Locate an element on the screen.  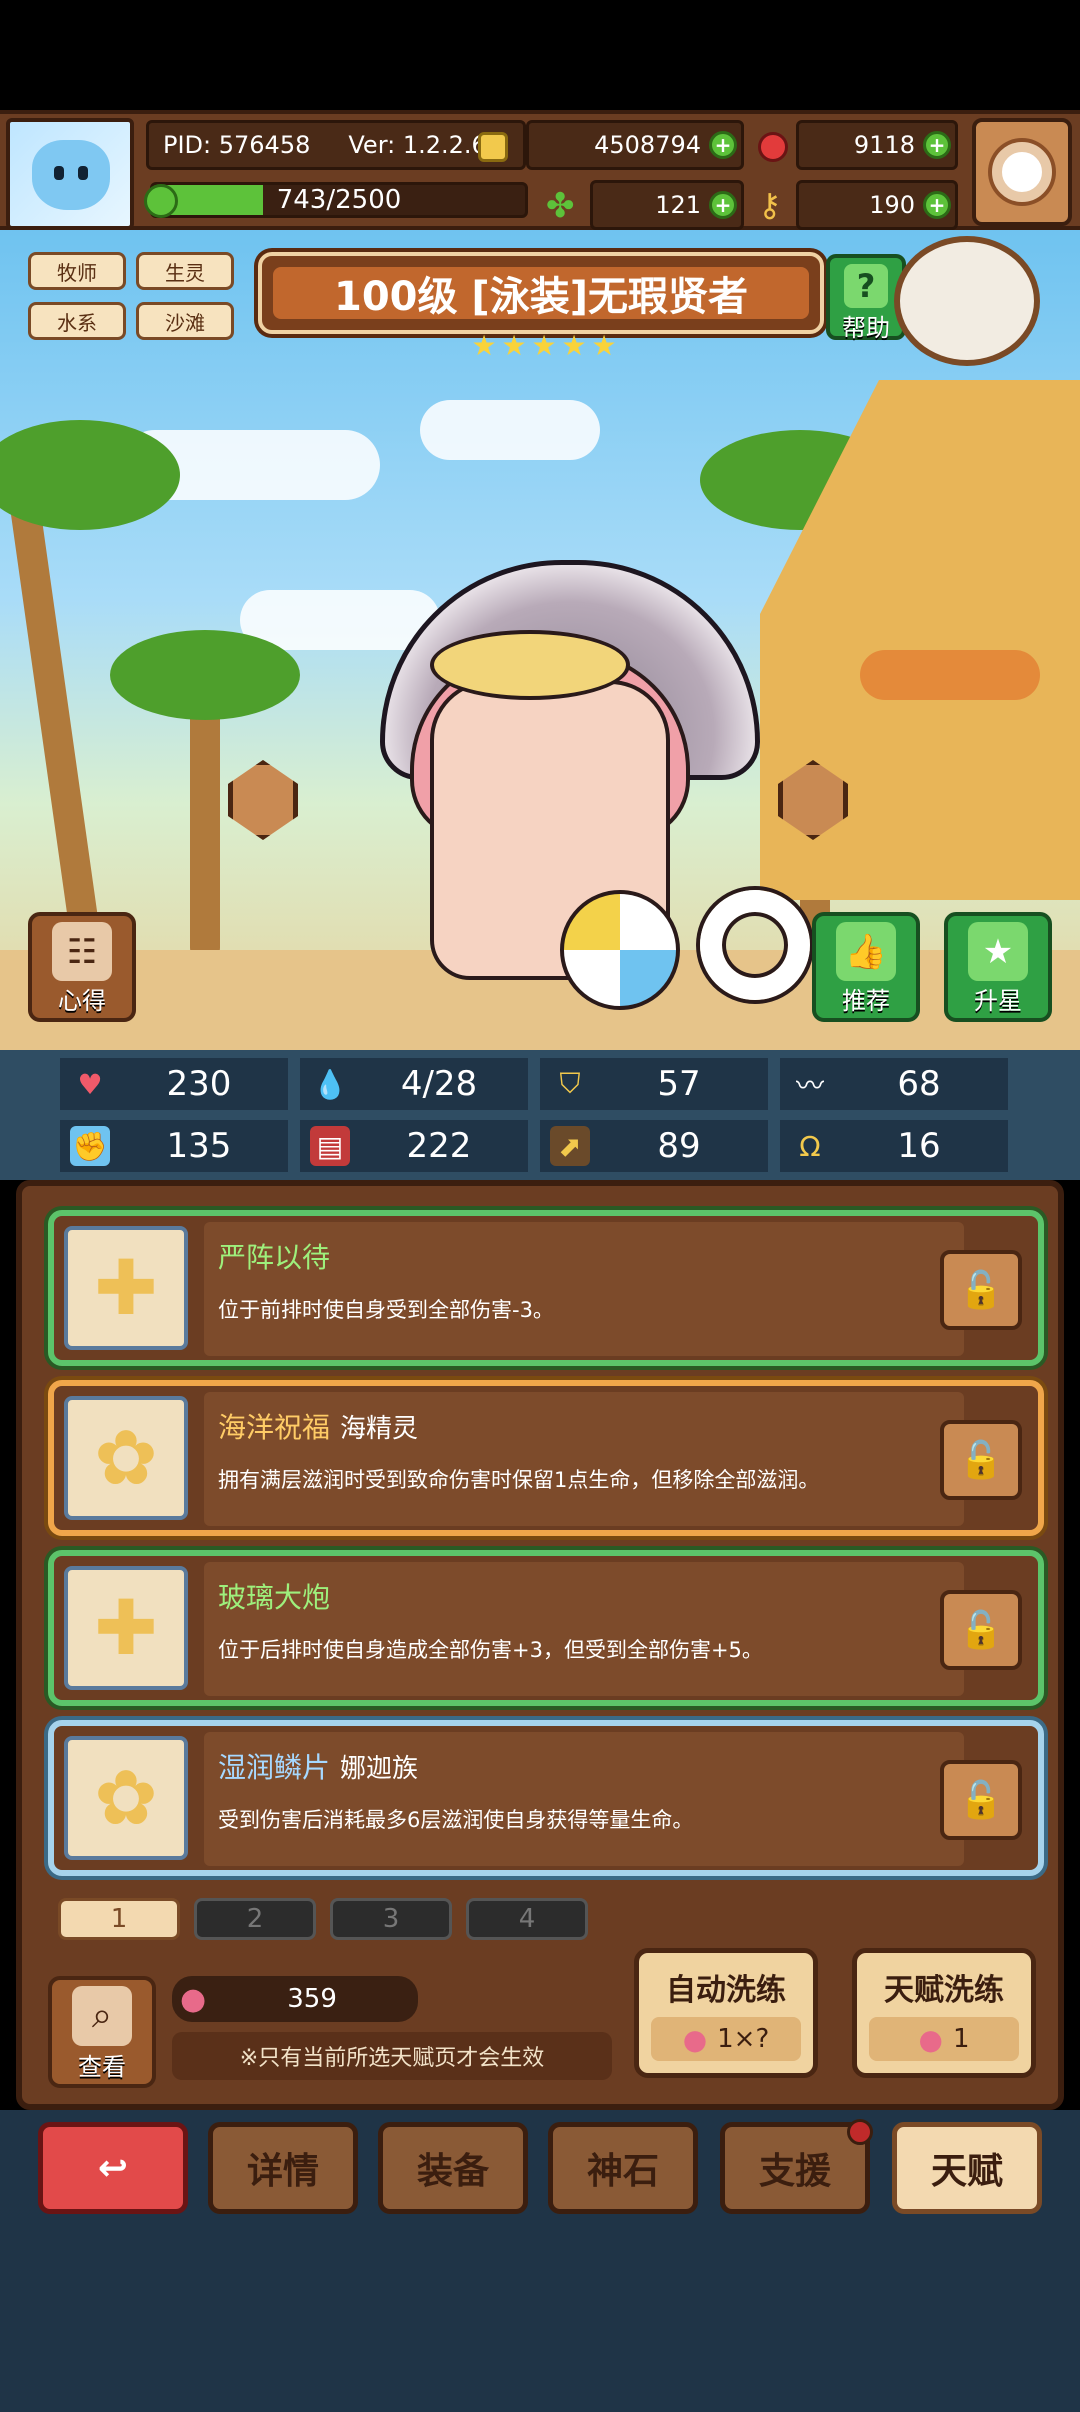
star-upgrade-label: 升星 is located at coordinates (998, 1001).